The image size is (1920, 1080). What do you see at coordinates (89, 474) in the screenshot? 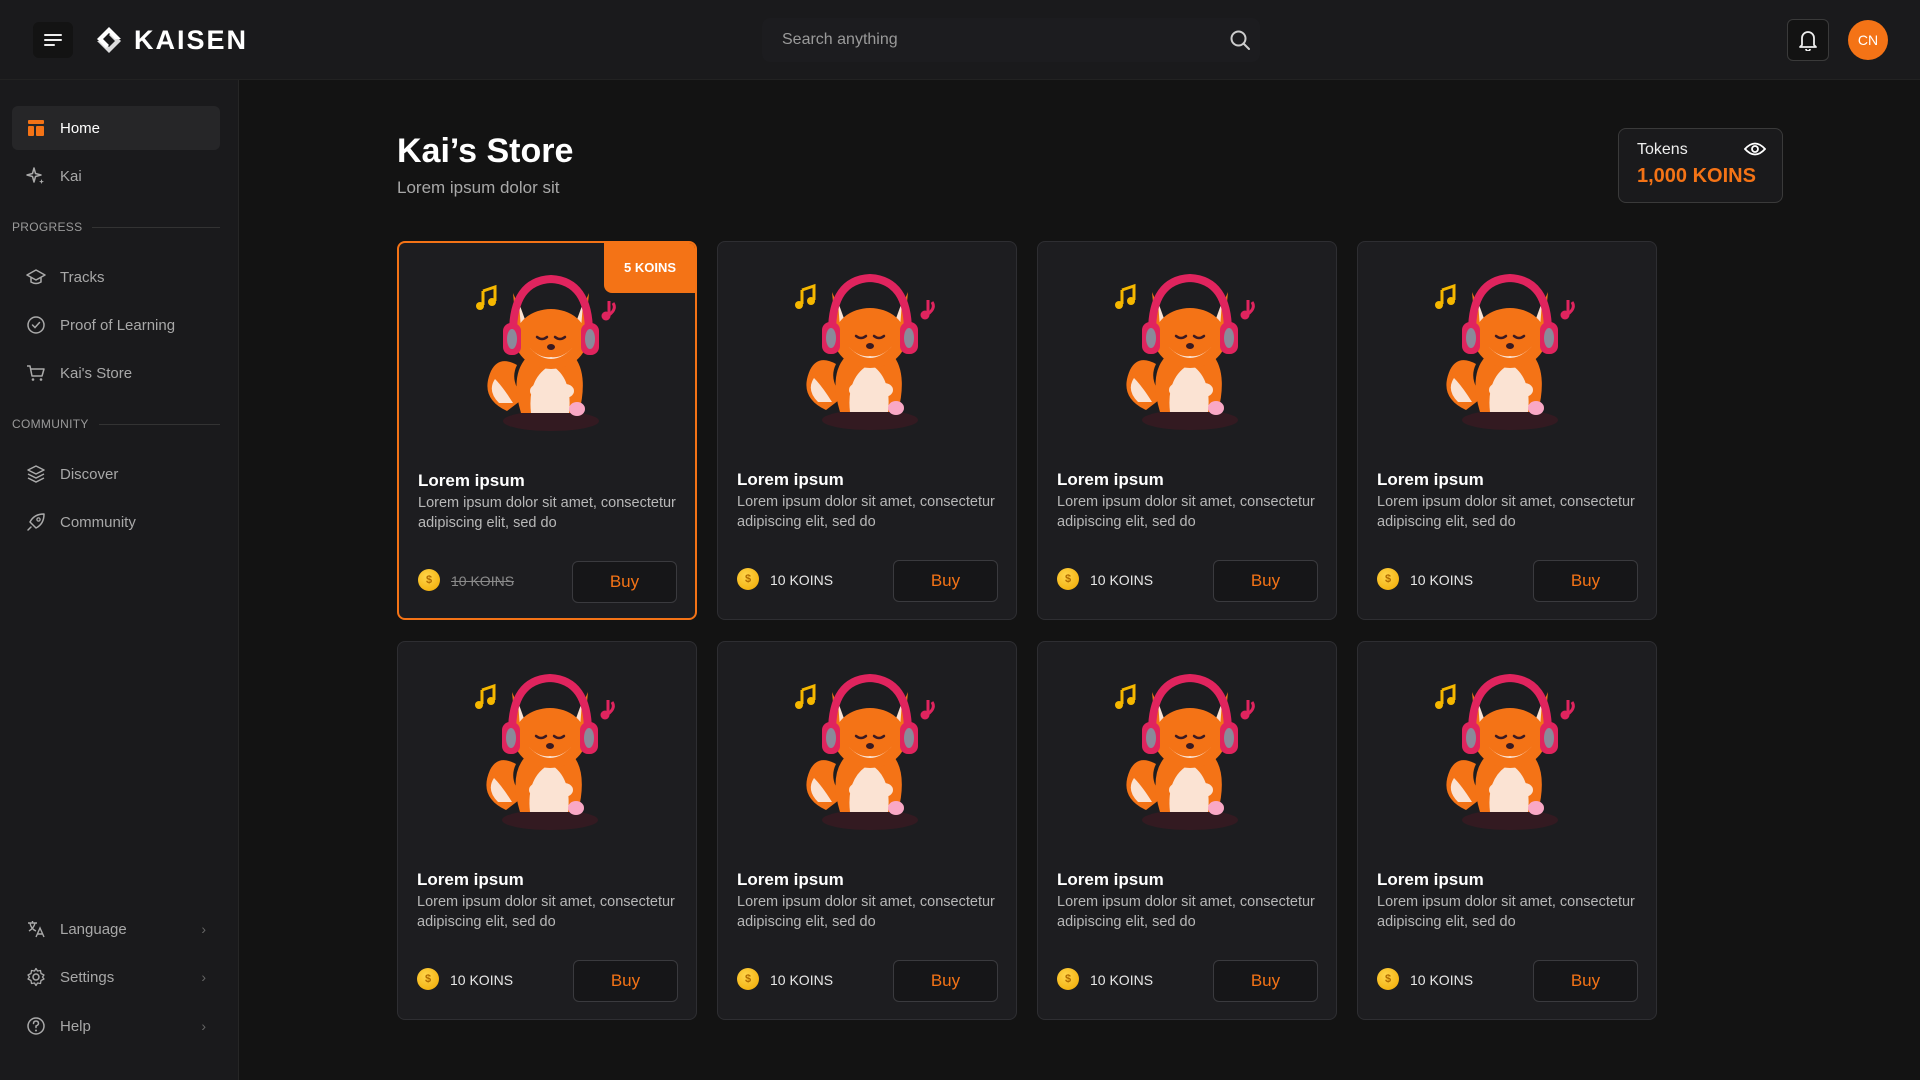
I see `sidebar-item-label: Discover` at bounding box center [89, 474].